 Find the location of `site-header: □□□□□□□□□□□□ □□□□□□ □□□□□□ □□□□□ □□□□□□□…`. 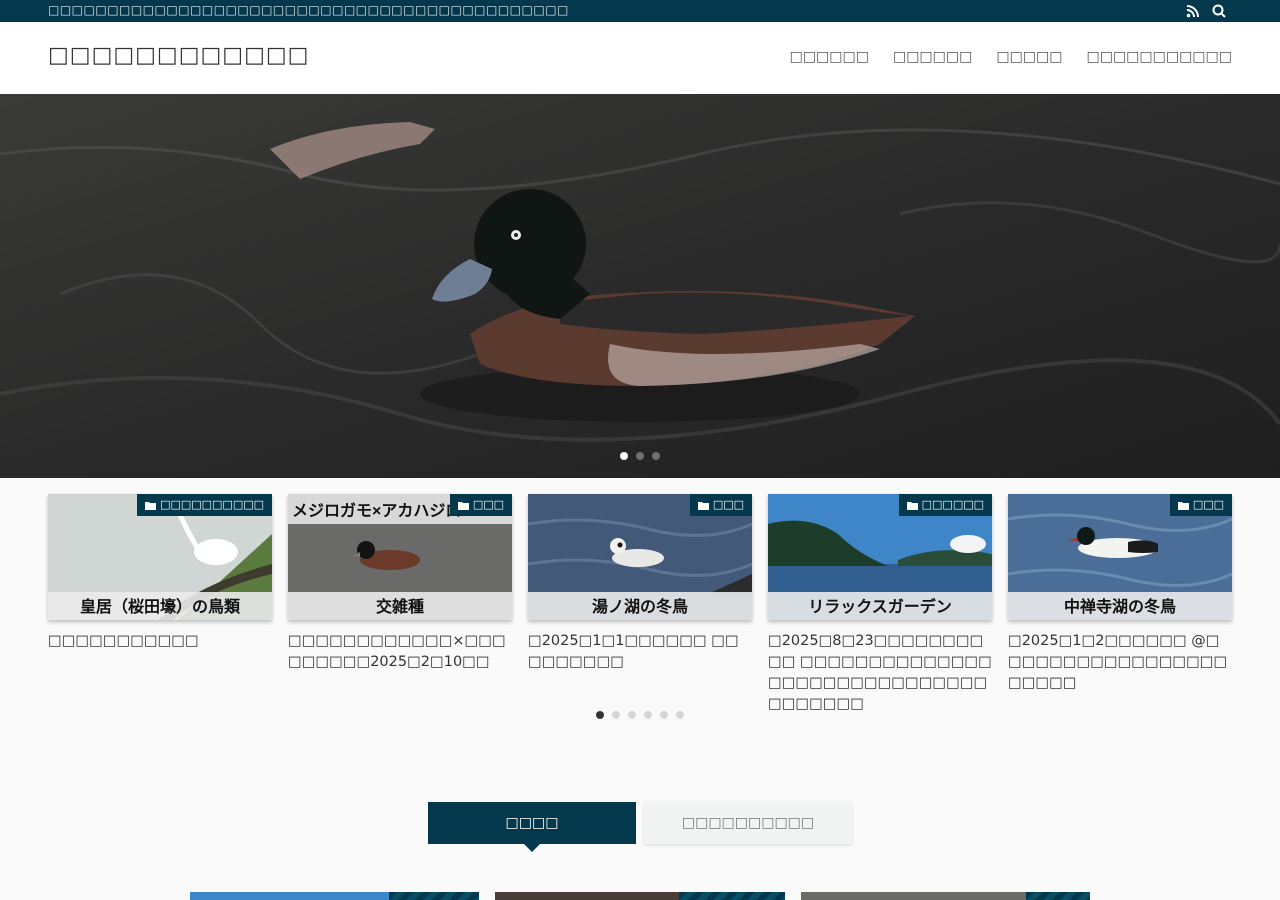

site-header: □□□□□□□□□□□□ □□□□□□ □□□□□□ □□□□□ □□□□□□□… is located at coordinates (640, 58).